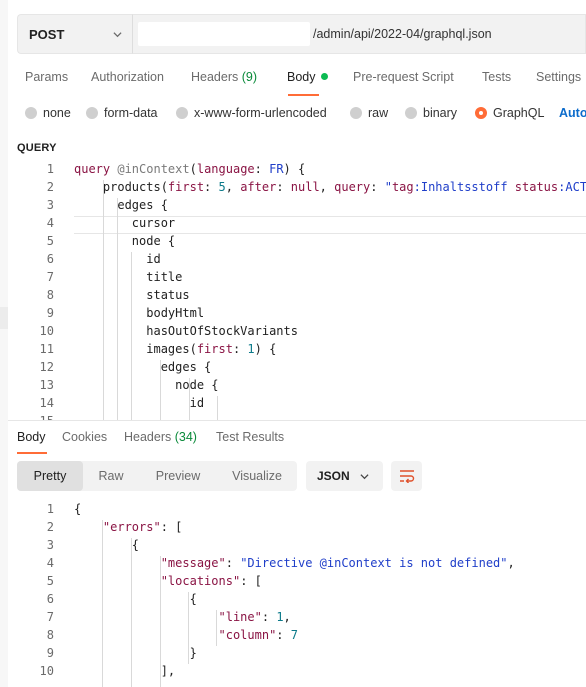 The image size is (586, 687). I want to click on tab-params: Params, so click(46, 77).